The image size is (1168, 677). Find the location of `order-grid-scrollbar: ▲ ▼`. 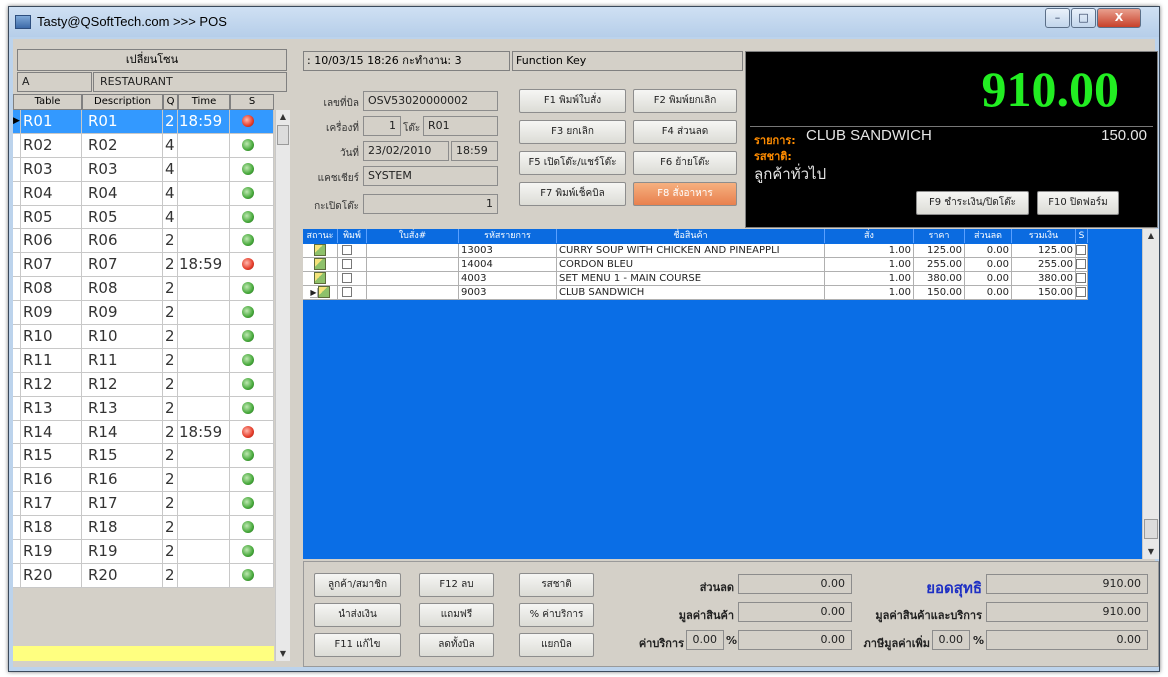

order-grid-scrollbar: ▲ ▼ is located at coordinates (1150, 394).